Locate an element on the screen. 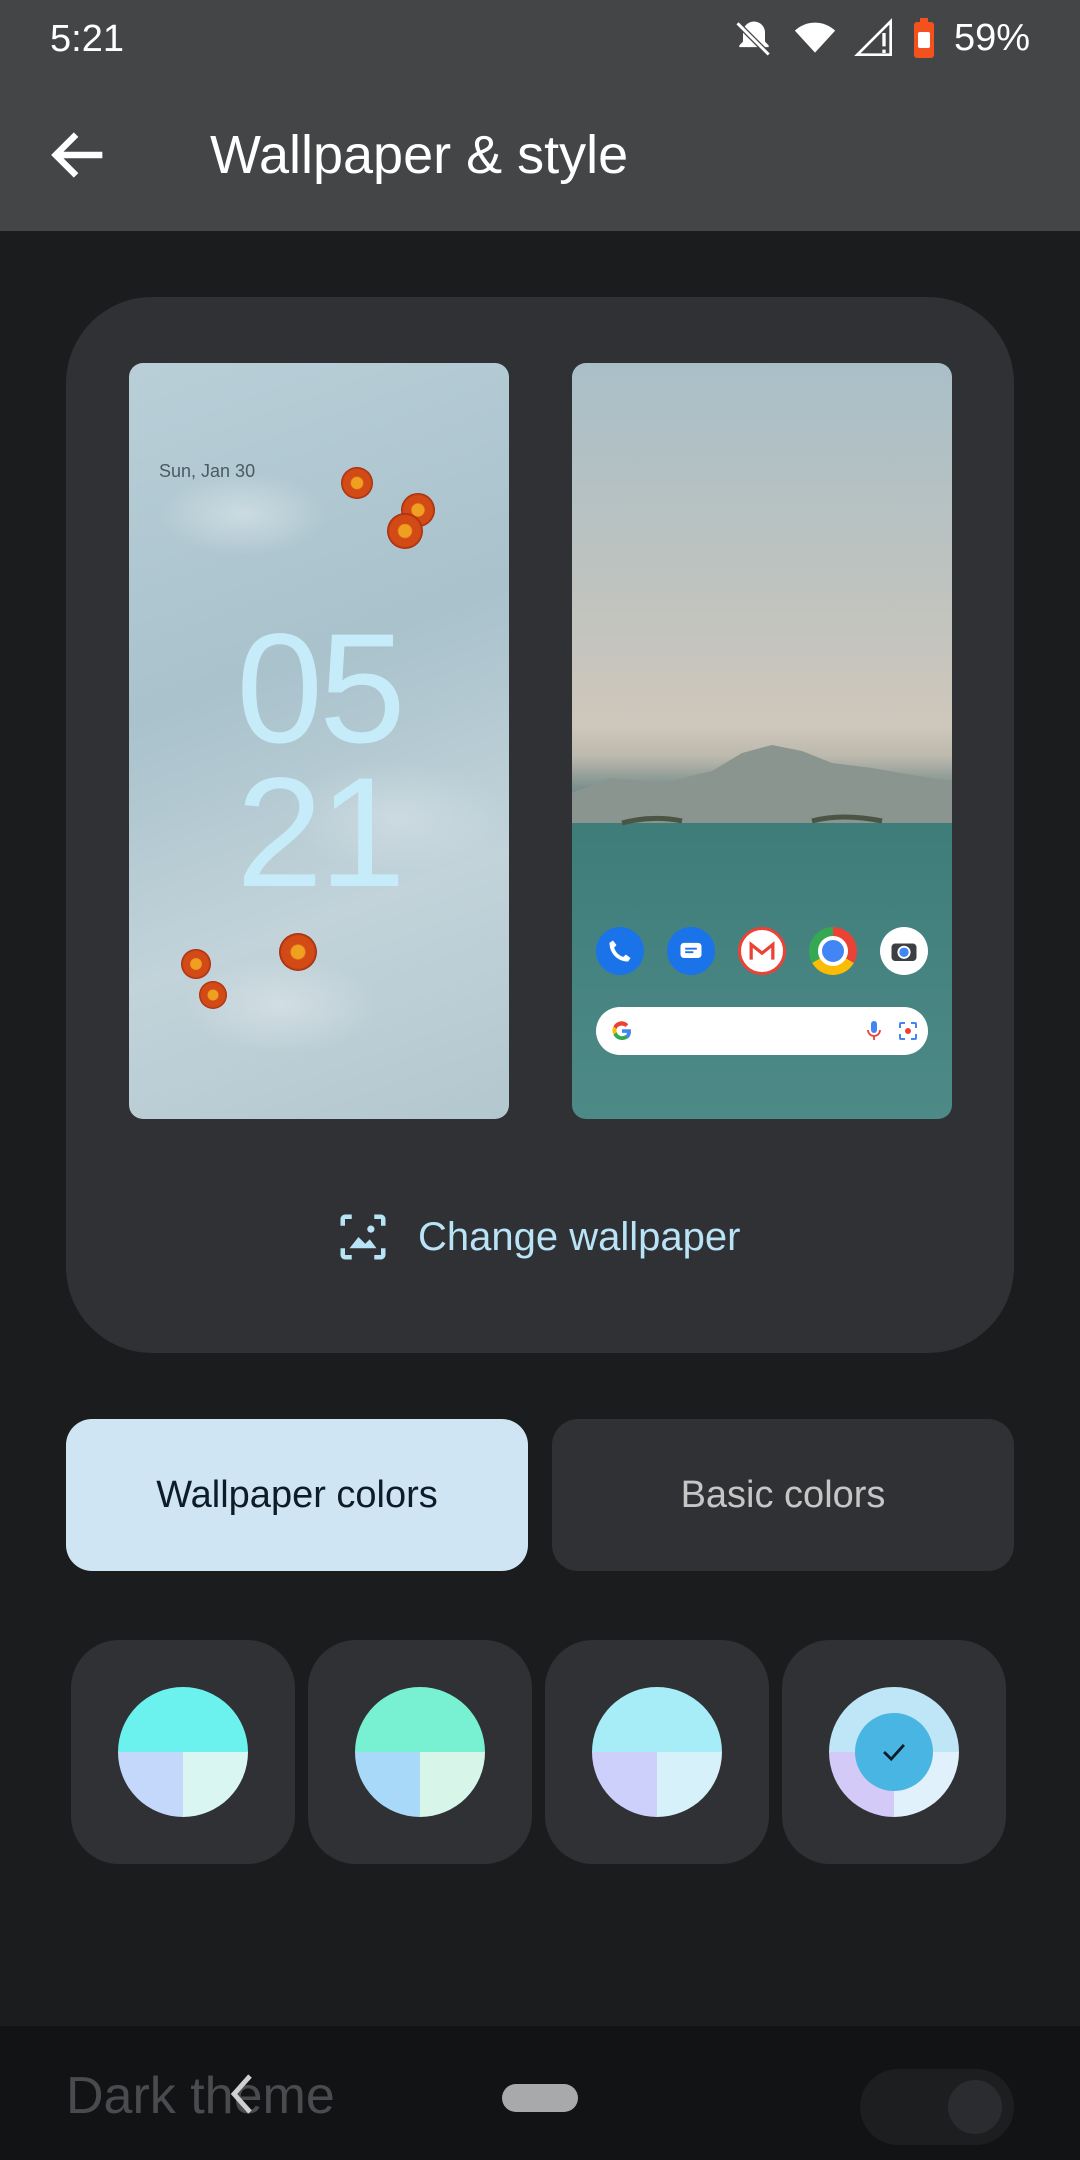 The image size is (1080, 2160). wallpaper-icon is located at coordinates (363, 1237).